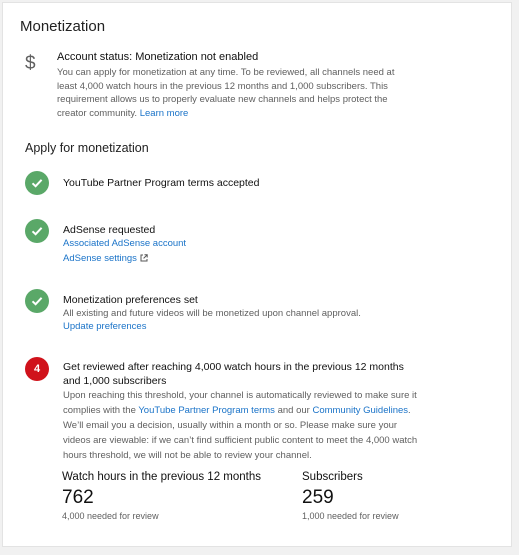 This screenshot has width=519, height=555. Describe the element at coordinates (158, 57) in the screenshot. I see `account-status-title: Account status: Monetization not enabled` at that location.